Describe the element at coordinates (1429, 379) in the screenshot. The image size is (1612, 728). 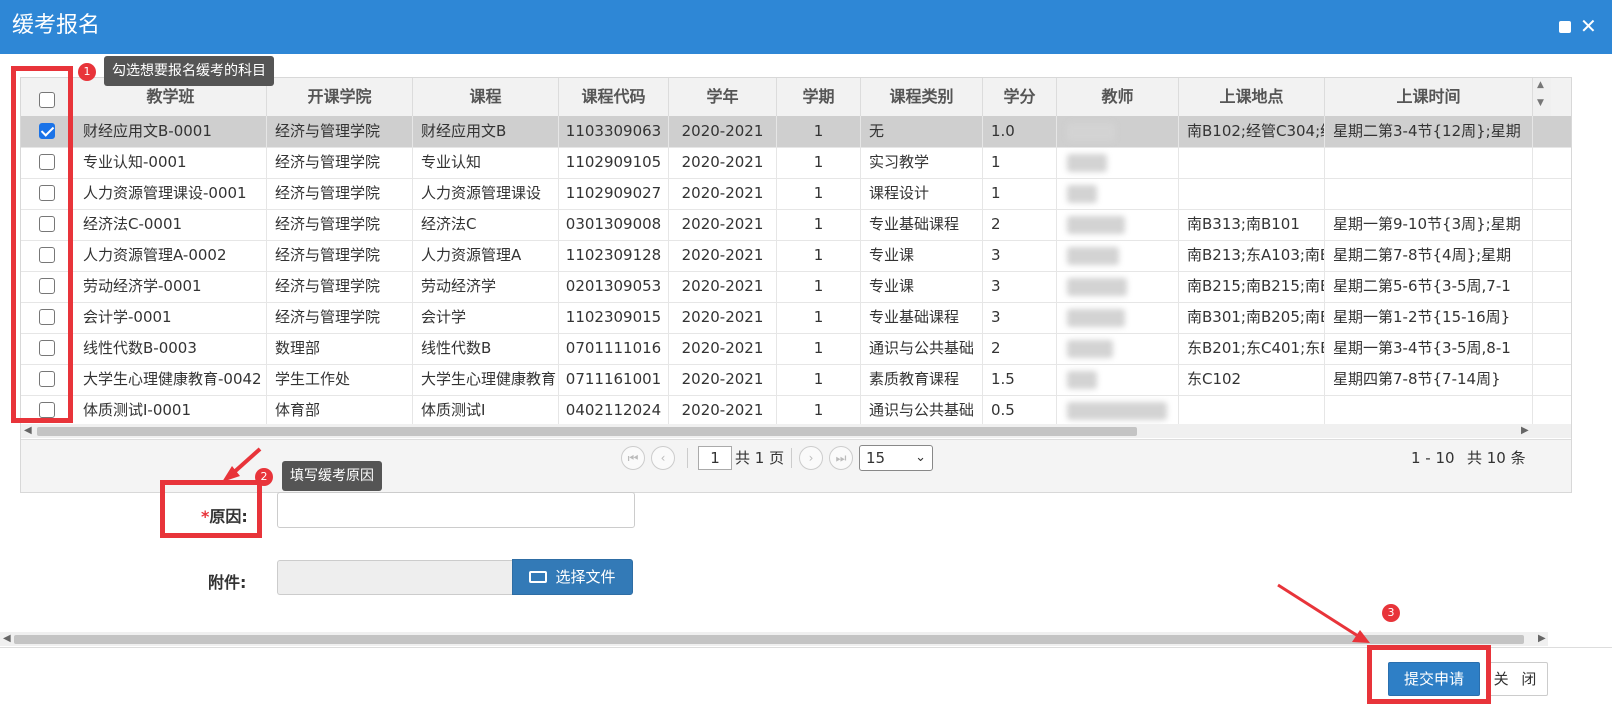
I see `cell-time: 星期四第7-8节{7-14周}` at that location.